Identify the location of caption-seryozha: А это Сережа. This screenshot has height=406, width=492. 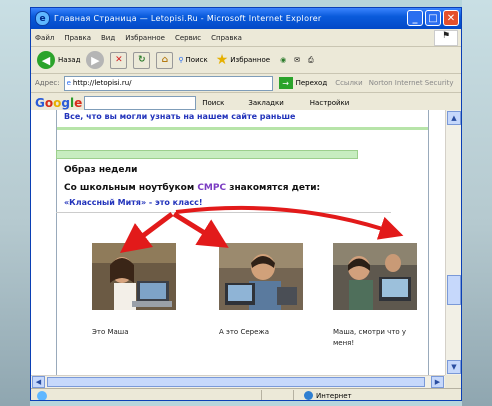
(244, 332).